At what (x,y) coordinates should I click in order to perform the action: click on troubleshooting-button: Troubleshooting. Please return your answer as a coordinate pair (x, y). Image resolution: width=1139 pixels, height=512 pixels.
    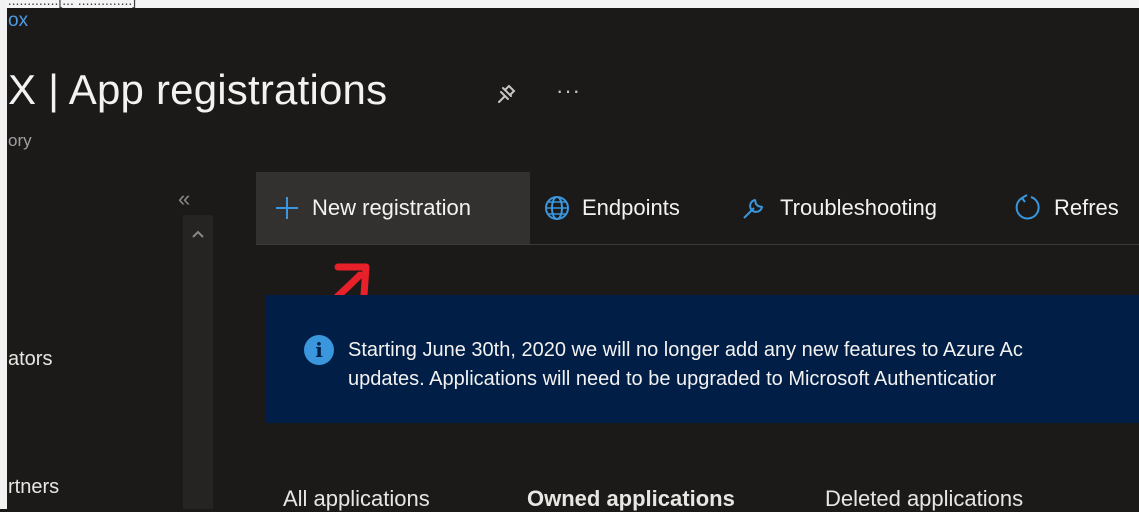
    Looking at the image, I should click on (838, 208).